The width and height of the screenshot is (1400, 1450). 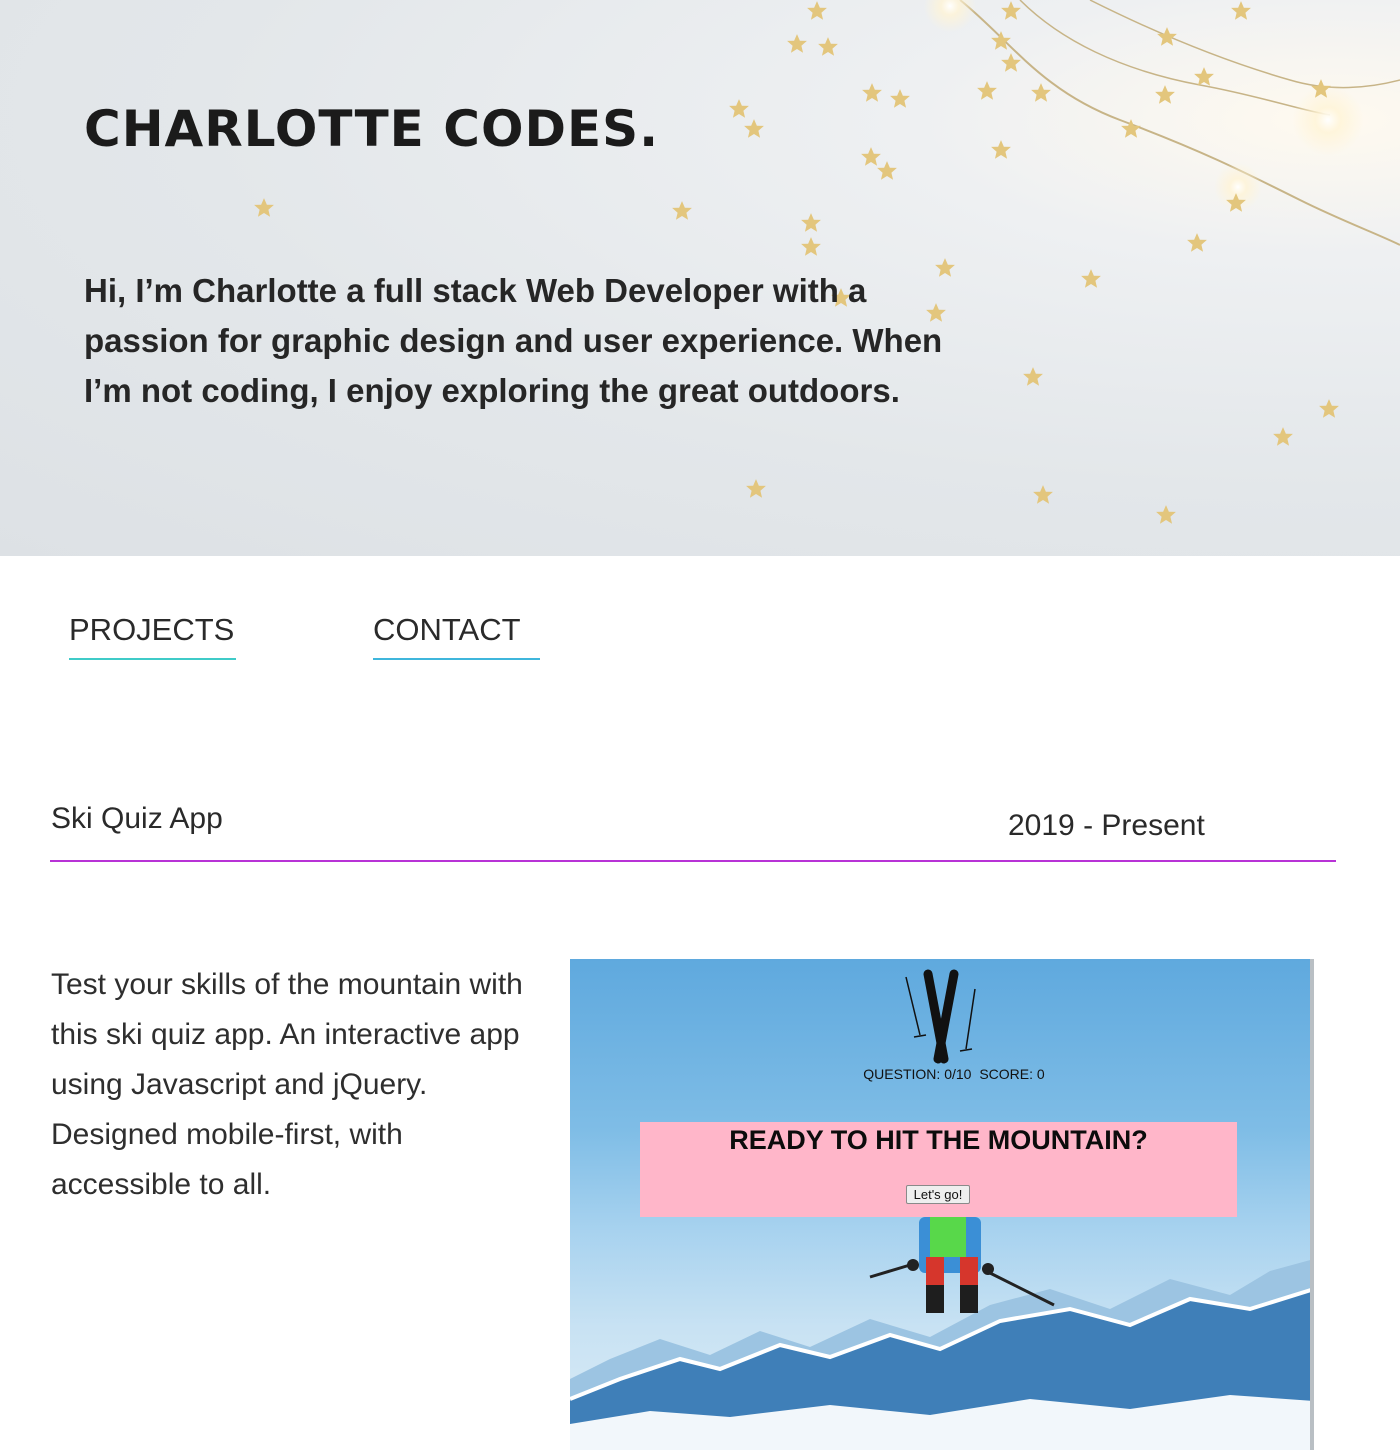 What do you see at coordinates (137, 818) in the screenshot?
I see `project-title: Ski Quiz App` at bounding box center [137, 818].